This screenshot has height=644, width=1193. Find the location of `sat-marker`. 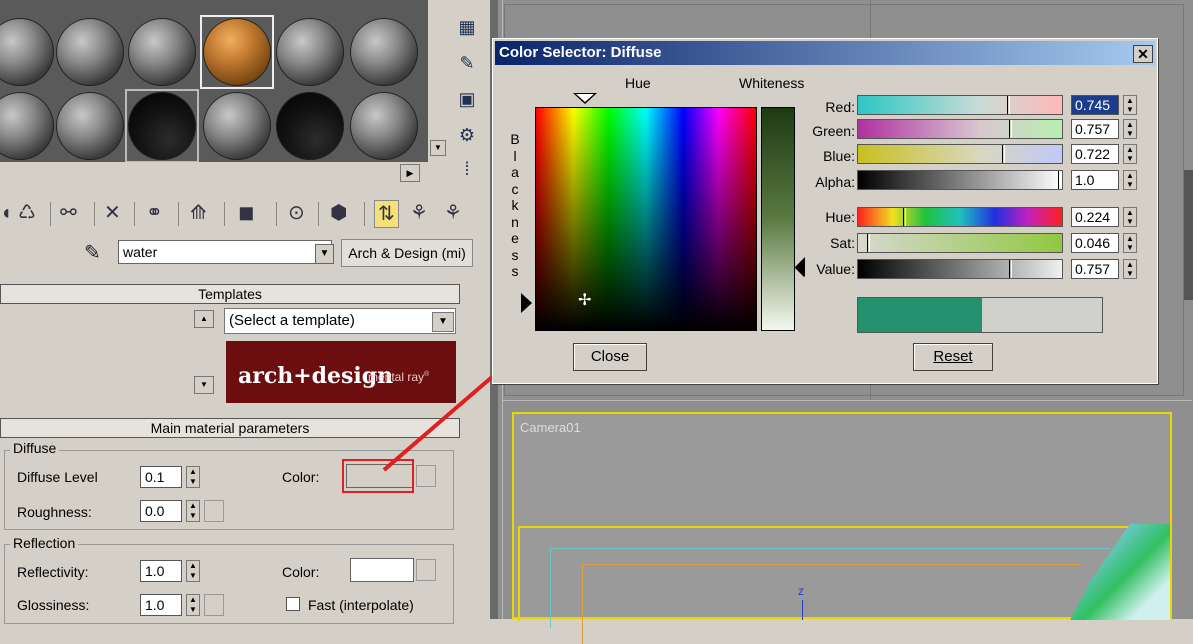

sat-marker is located at coordinates (868, 243).